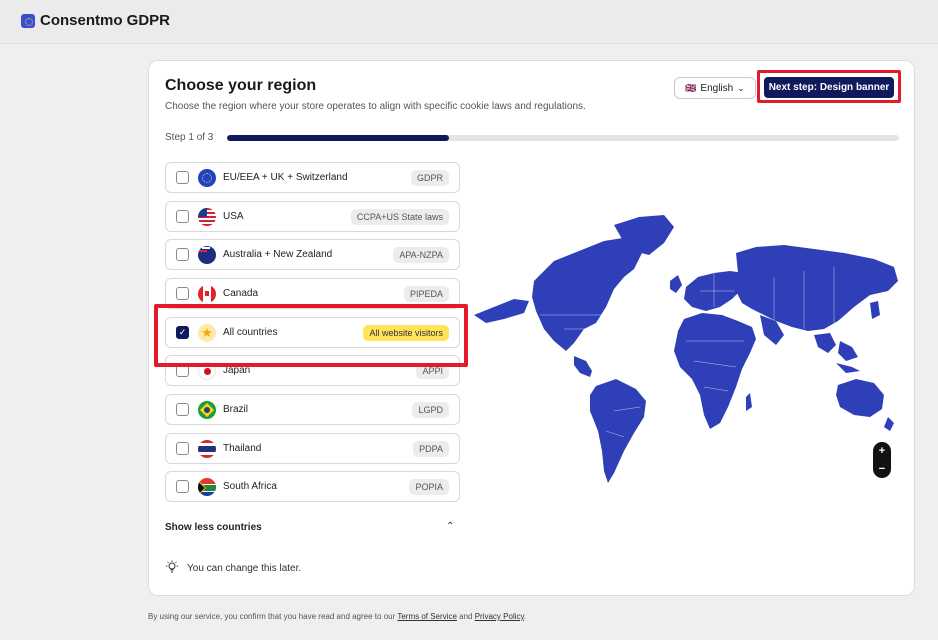  I want to click on page-title: Choose your region, so click(241, 85).